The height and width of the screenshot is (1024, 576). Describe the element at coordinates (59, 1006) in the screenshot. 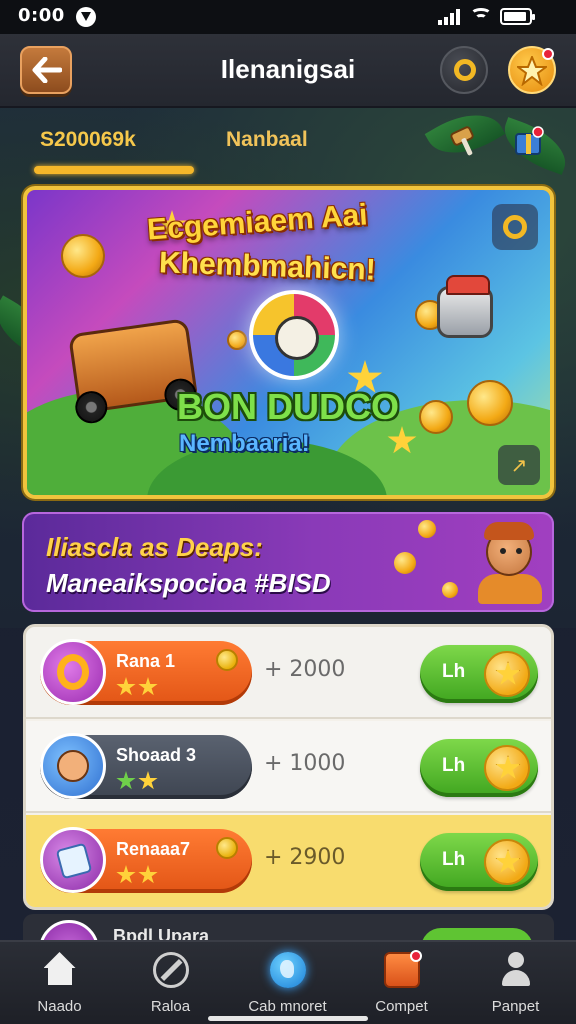

I see `nav-label: Naado` at that location.